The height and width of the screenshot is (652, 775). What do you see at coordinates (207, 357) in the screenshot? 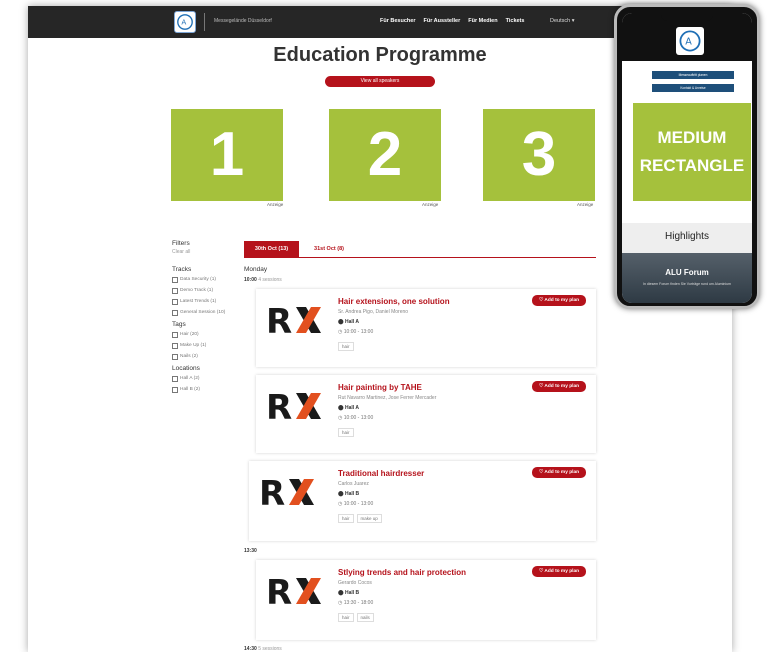
I see `filter-tag-option: Nails (2)` at bounding box center [207, 357].